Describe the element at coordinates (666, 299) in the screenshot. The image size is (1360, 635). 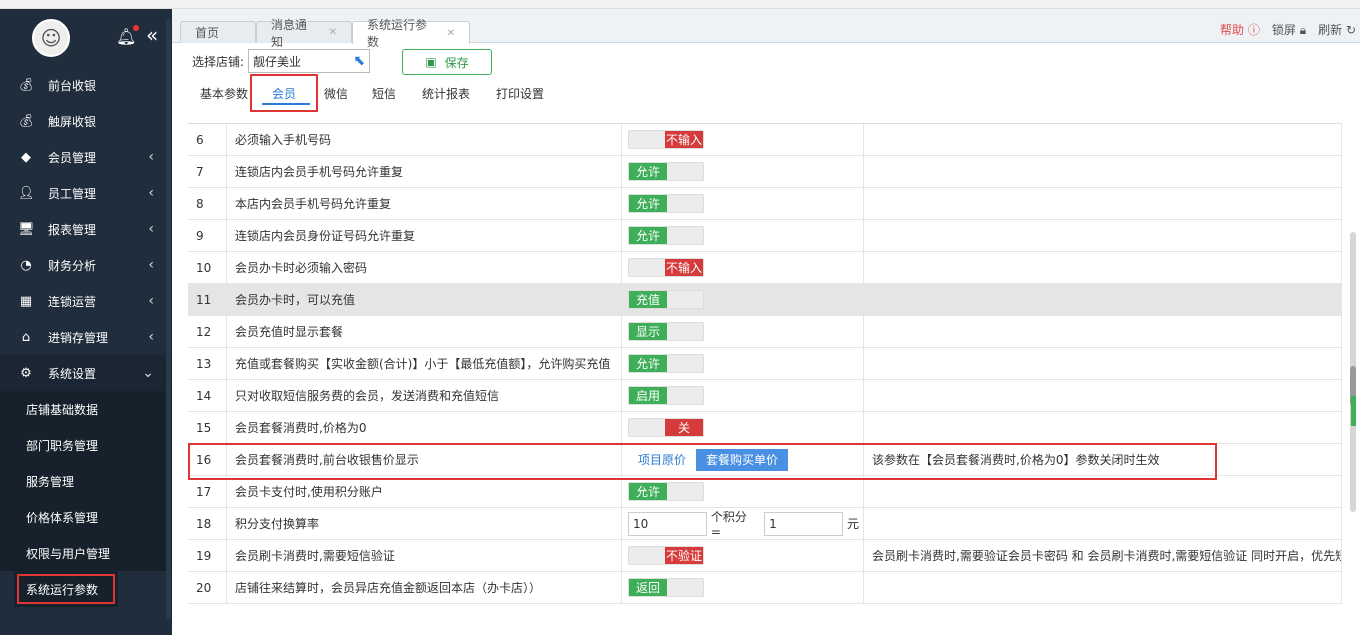
I see `toggle-switch: 充值` at that location.